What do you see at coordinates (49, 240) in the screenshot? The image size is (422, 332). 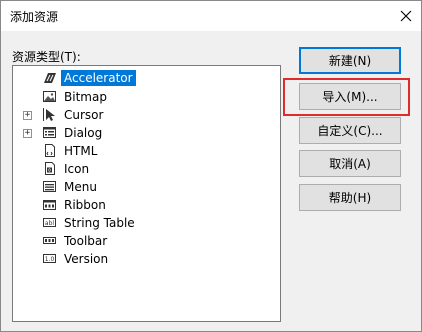 I see `toolbar-icon` at bounding box center [49, 240].